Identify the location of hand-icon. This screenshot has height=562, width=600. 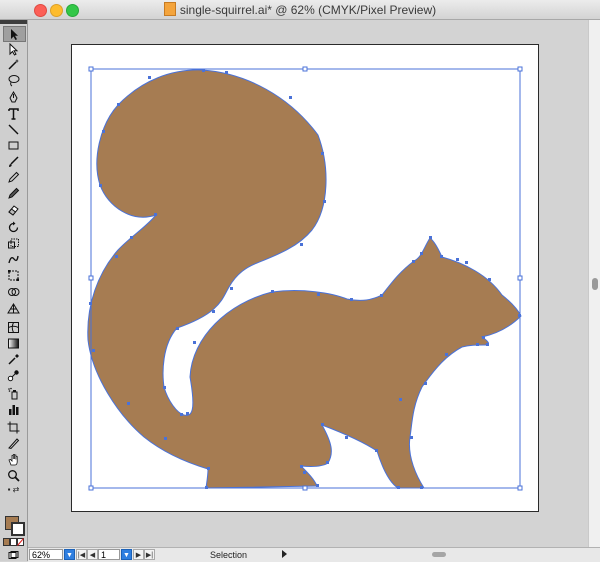
(13, 459).